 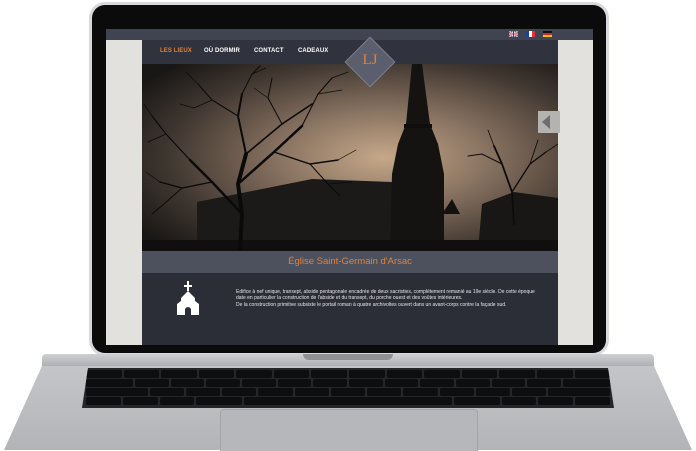 I want to click on nav-item-contact: CONTACT, so click(x=269, y=51).